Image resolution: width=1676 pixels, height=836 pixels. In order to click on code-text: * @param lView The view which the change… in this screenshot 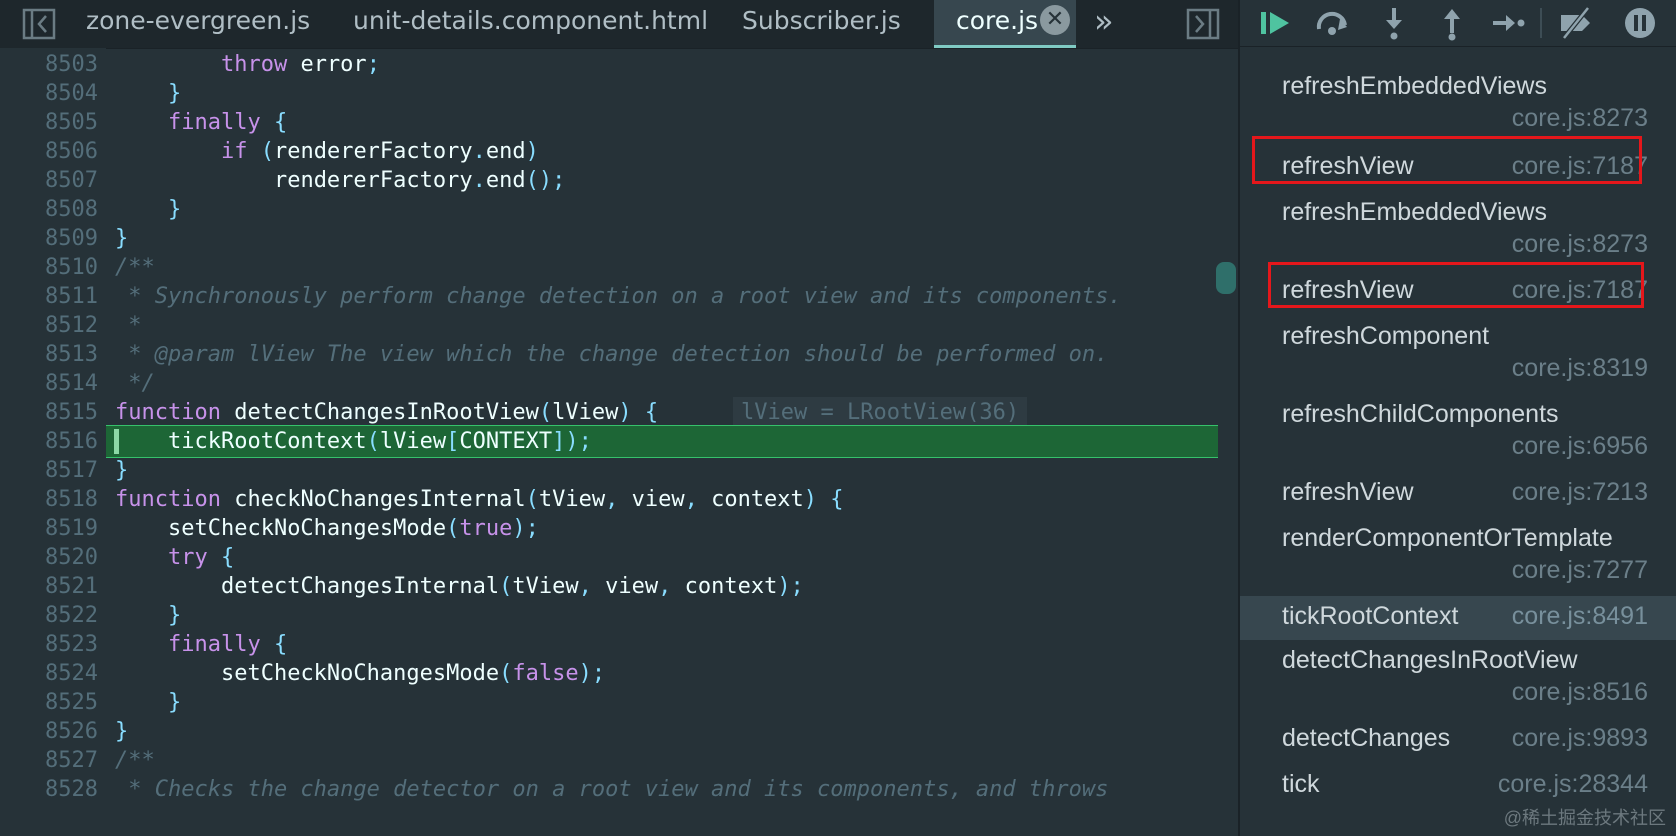, I will do `click(611, 354)`.